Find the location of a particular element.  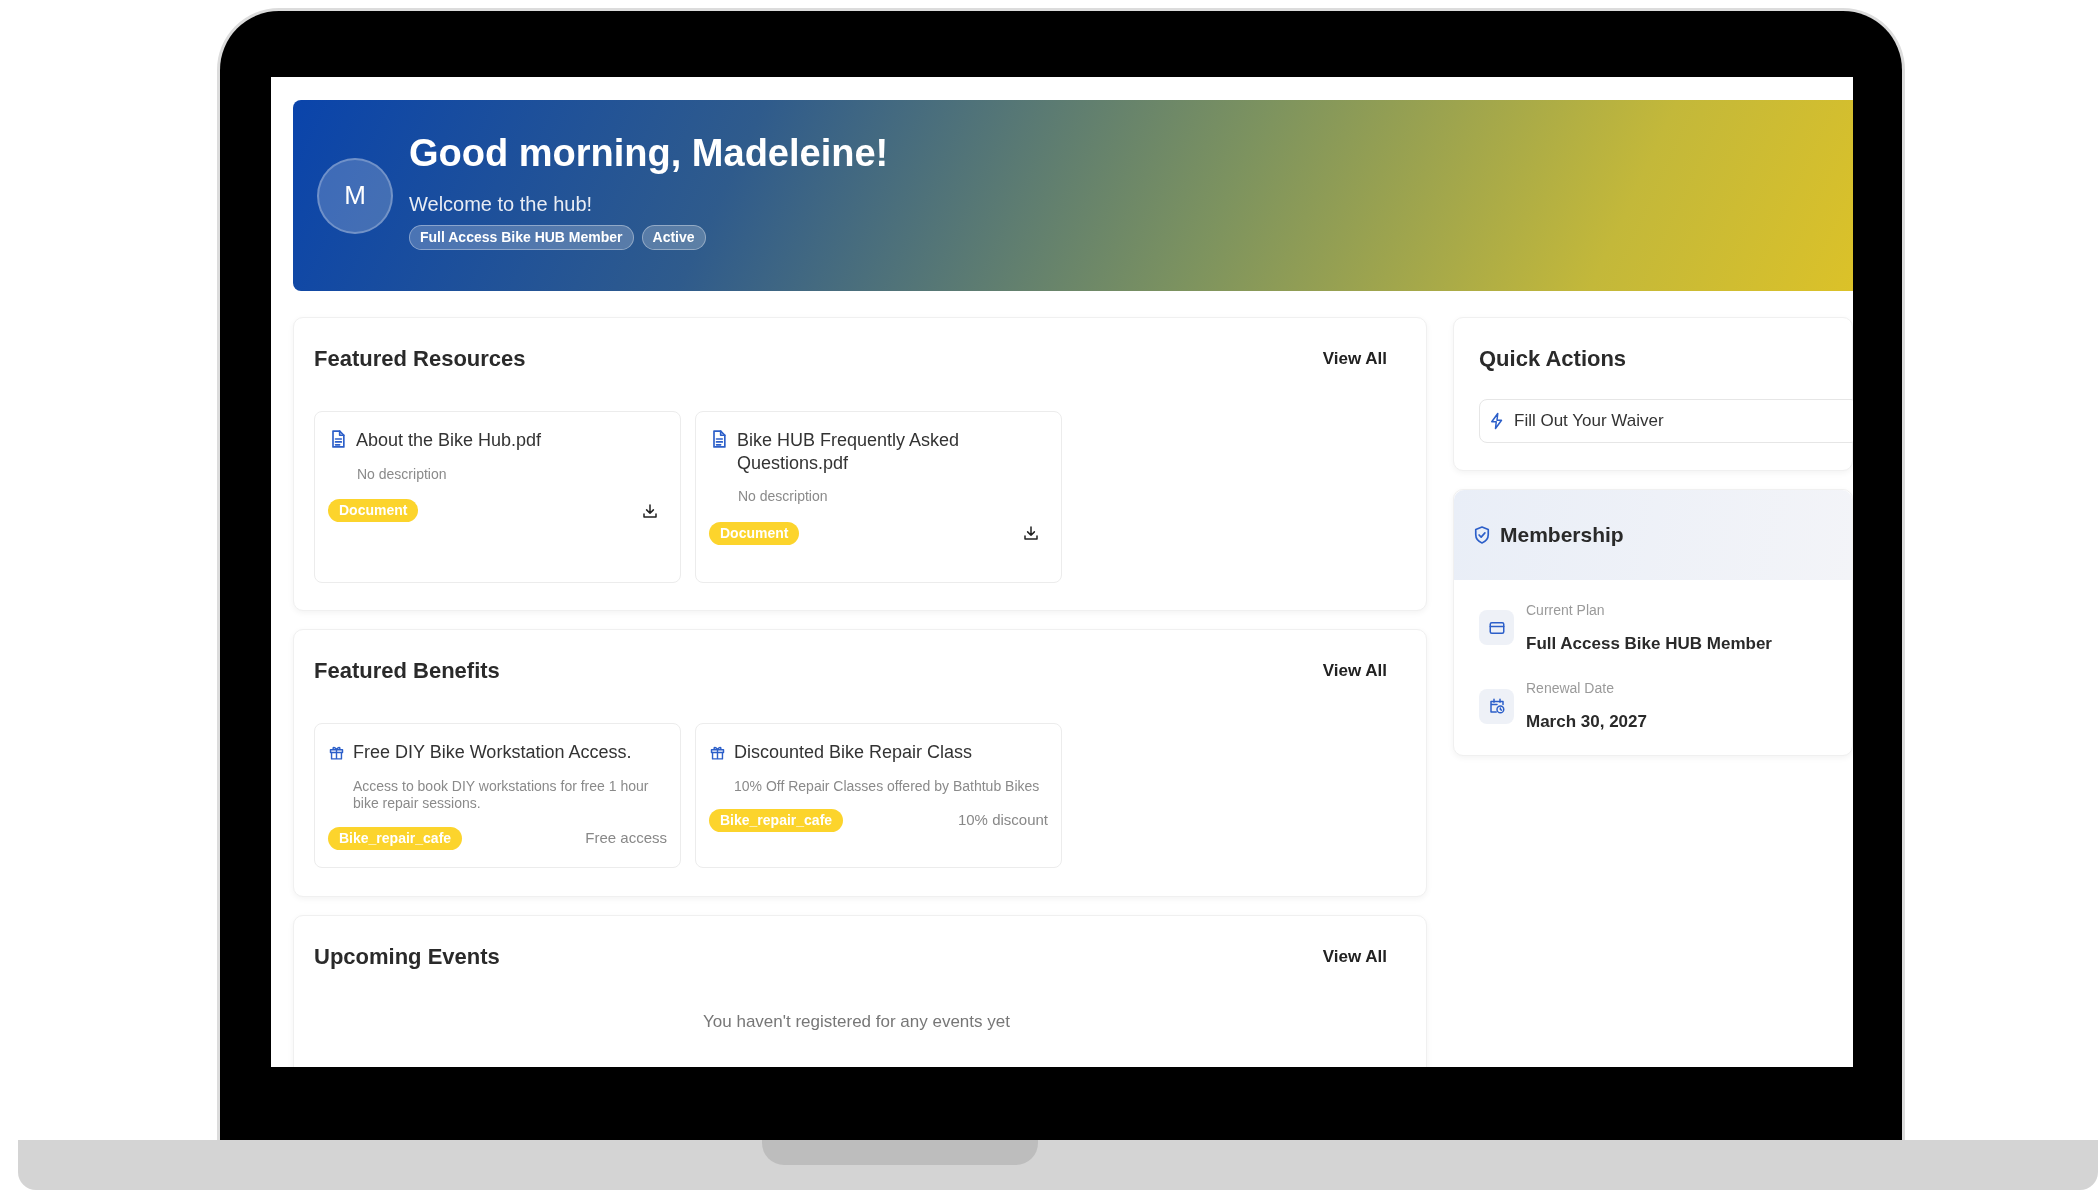

resource-card: Bike HUB Frequently Asked Questions.pdf No description Document is located at coordinates (878, 497).